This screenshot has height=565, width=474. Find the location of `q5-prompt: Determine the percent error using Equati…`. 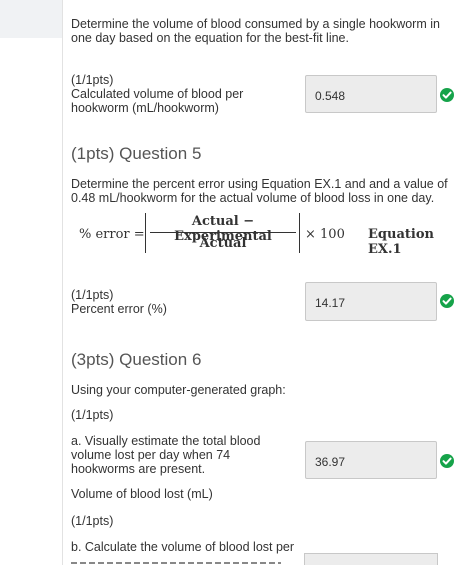

q5-prompt: Determine the percent error using Equati… is located at coordinates (259, 191).